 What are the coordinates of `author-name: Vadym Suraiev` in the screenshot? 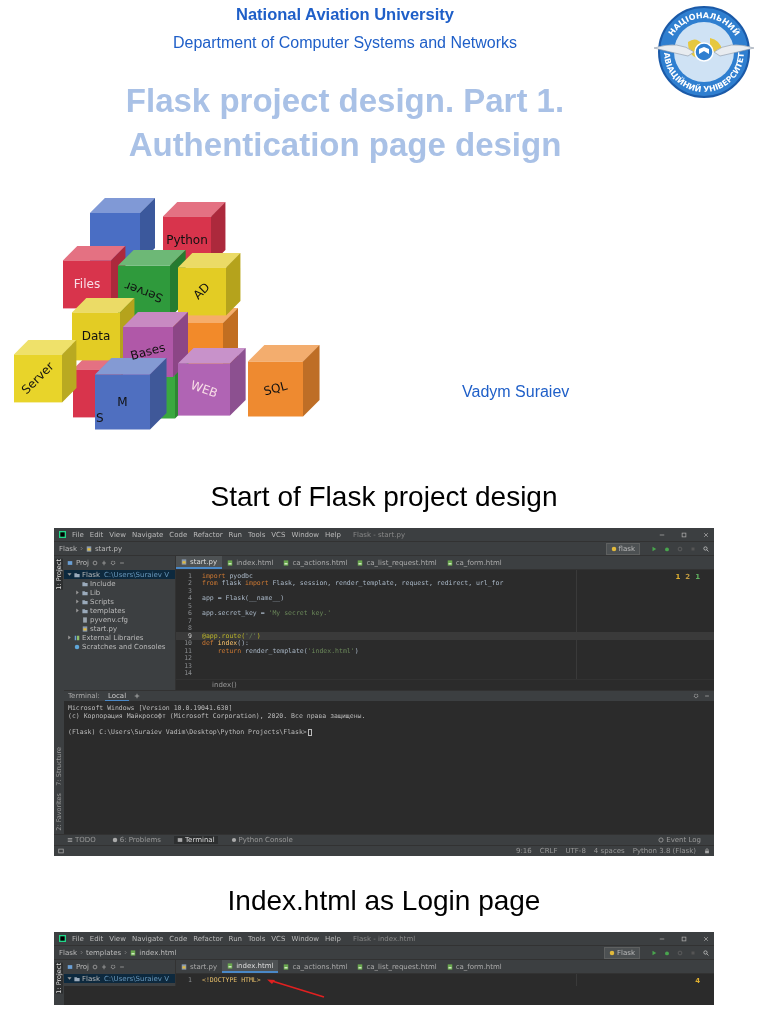 It's located at (516, 392).